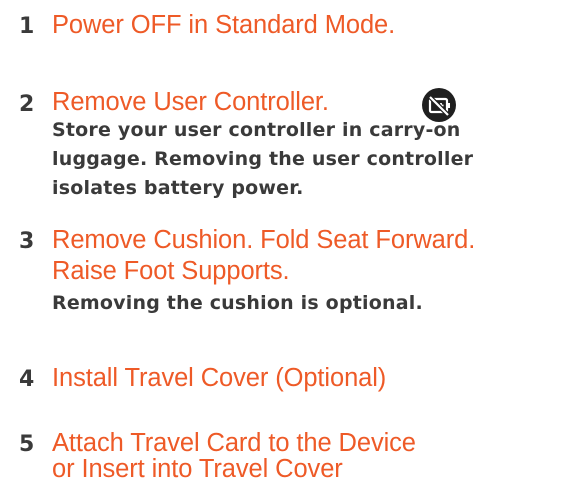  I want to click on step-title: Power OFF in Standard Mode., so click(224, 25).